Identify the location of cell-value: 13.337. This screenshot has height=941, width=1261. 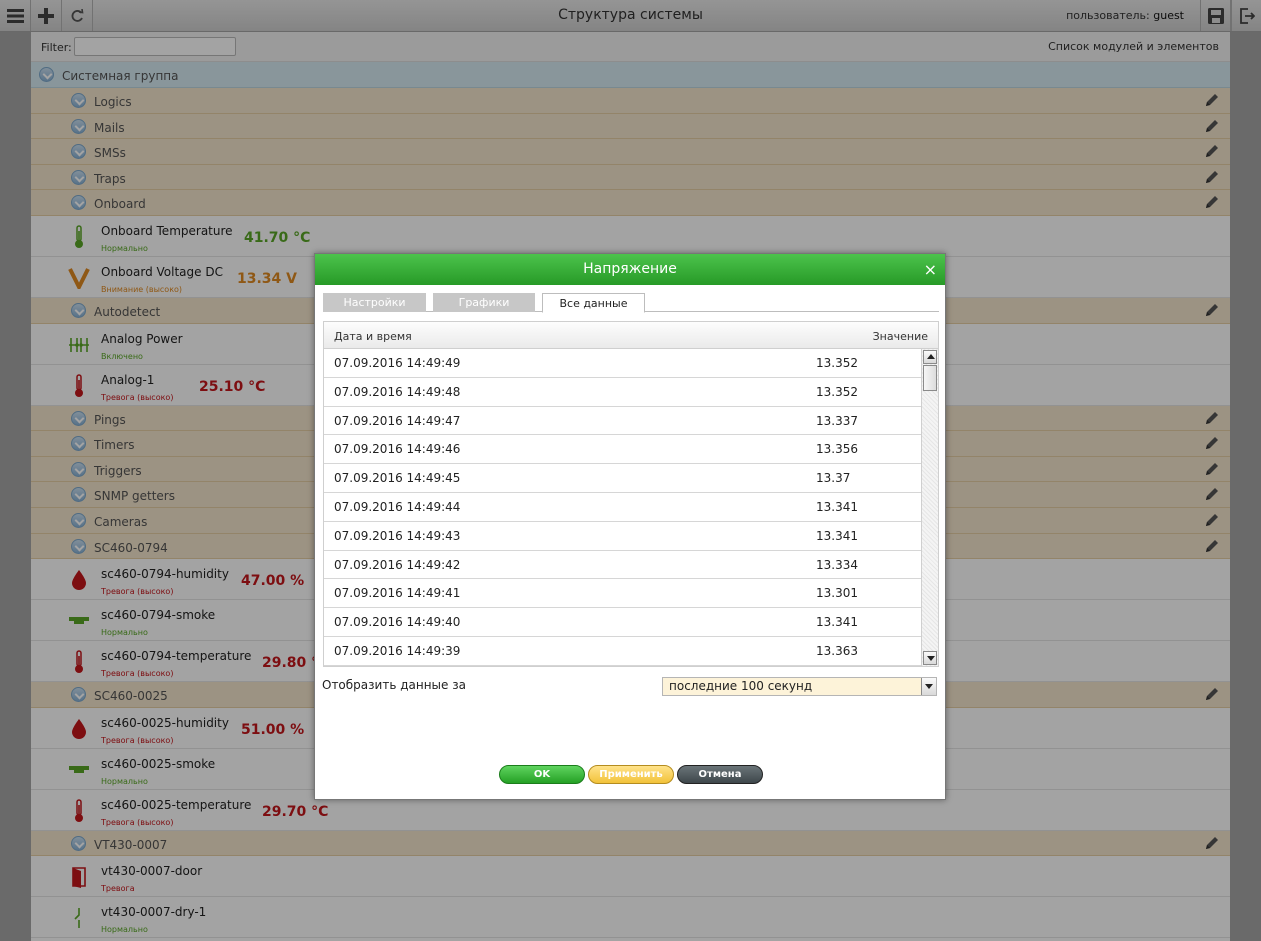
(837, 420).